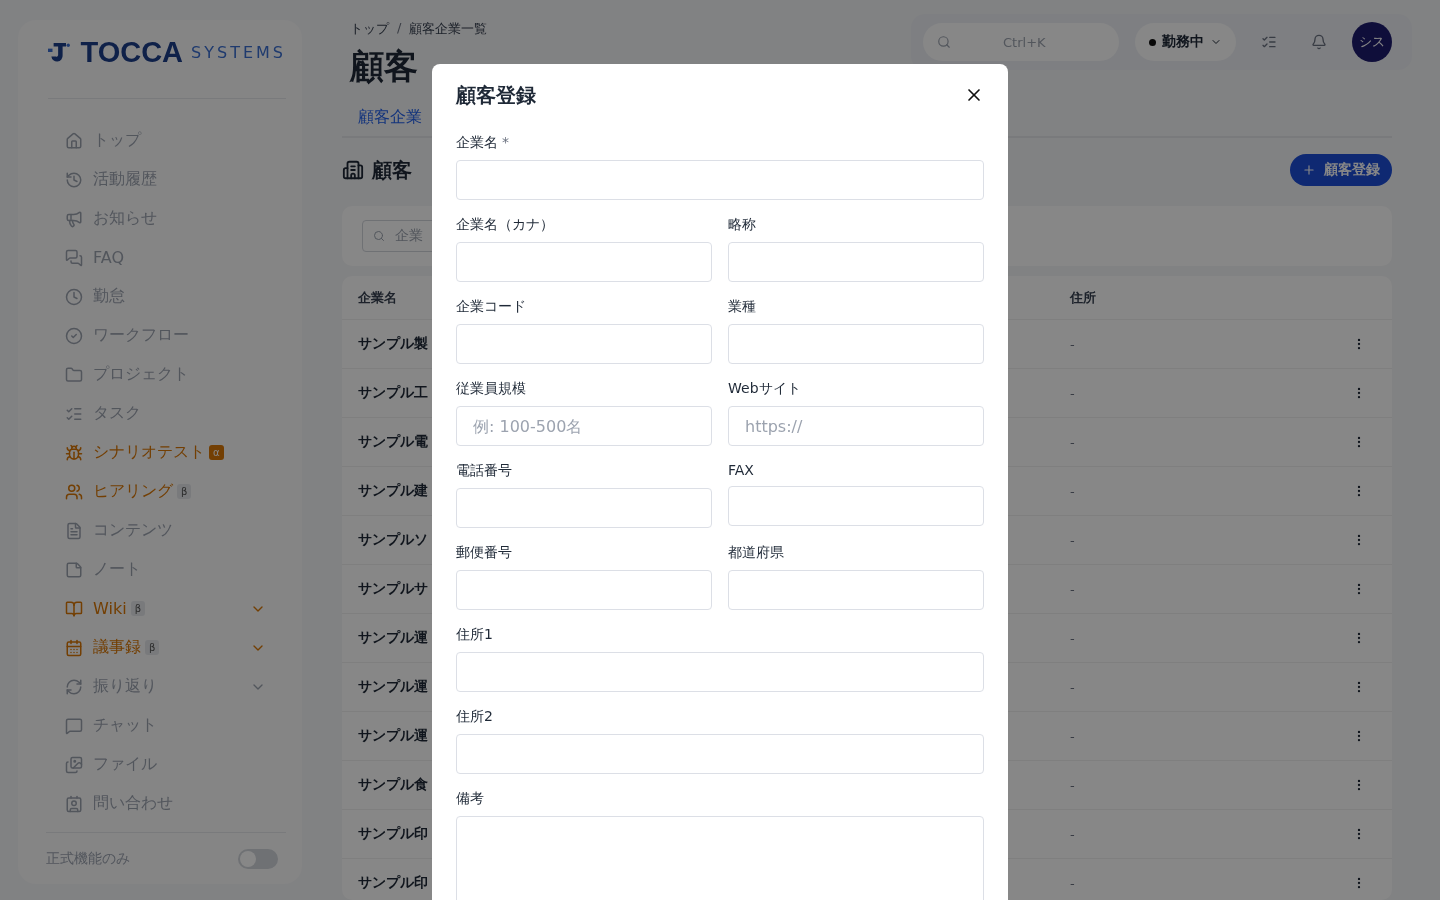 The width and height of the screenshot is (1440, 900). I want to click on field-label: 郵便番号, so click(484, 553).